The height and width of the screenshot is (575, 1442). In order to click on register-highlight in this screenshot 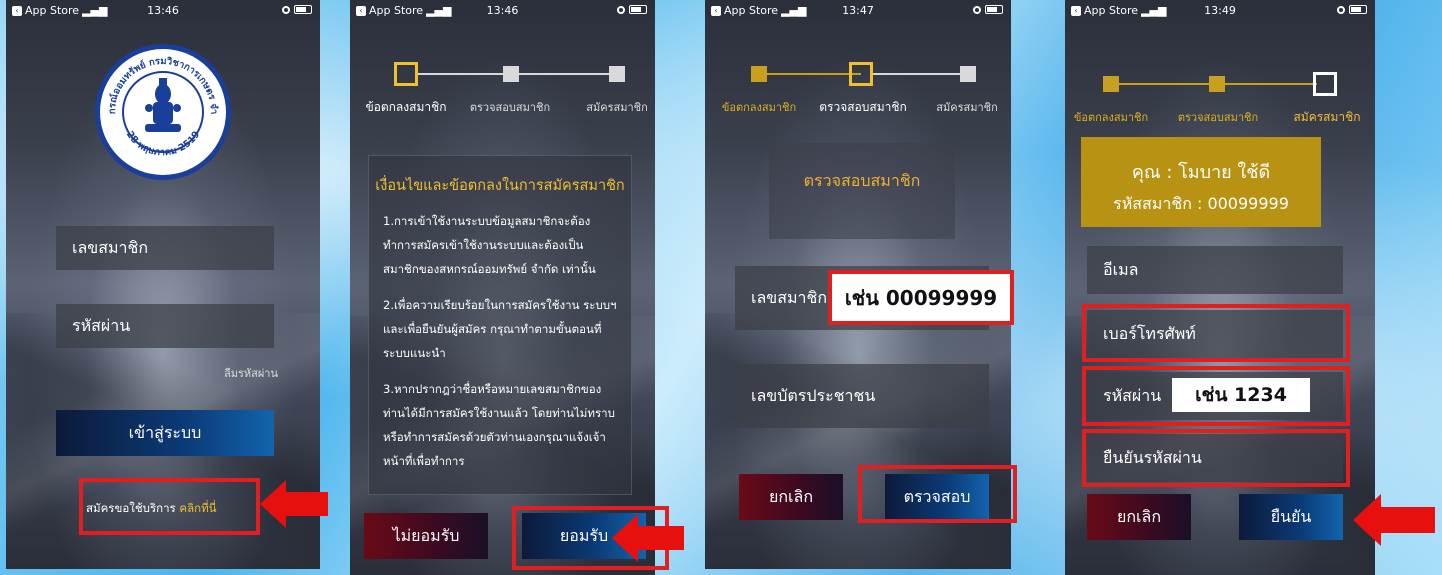, I will do `click(169, 506)`.